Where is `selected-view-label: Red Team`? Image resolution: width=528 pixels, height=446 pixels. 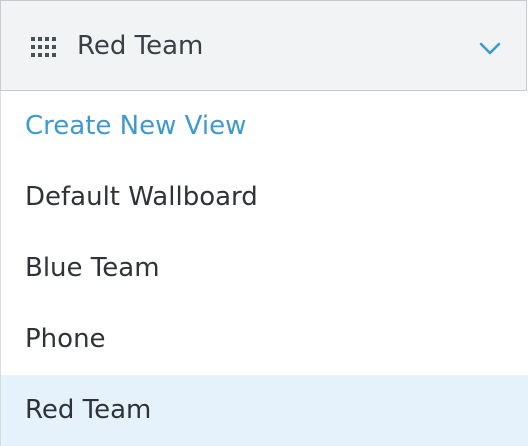 selected-view-label: Red Team is located at coordinates (140, 46).